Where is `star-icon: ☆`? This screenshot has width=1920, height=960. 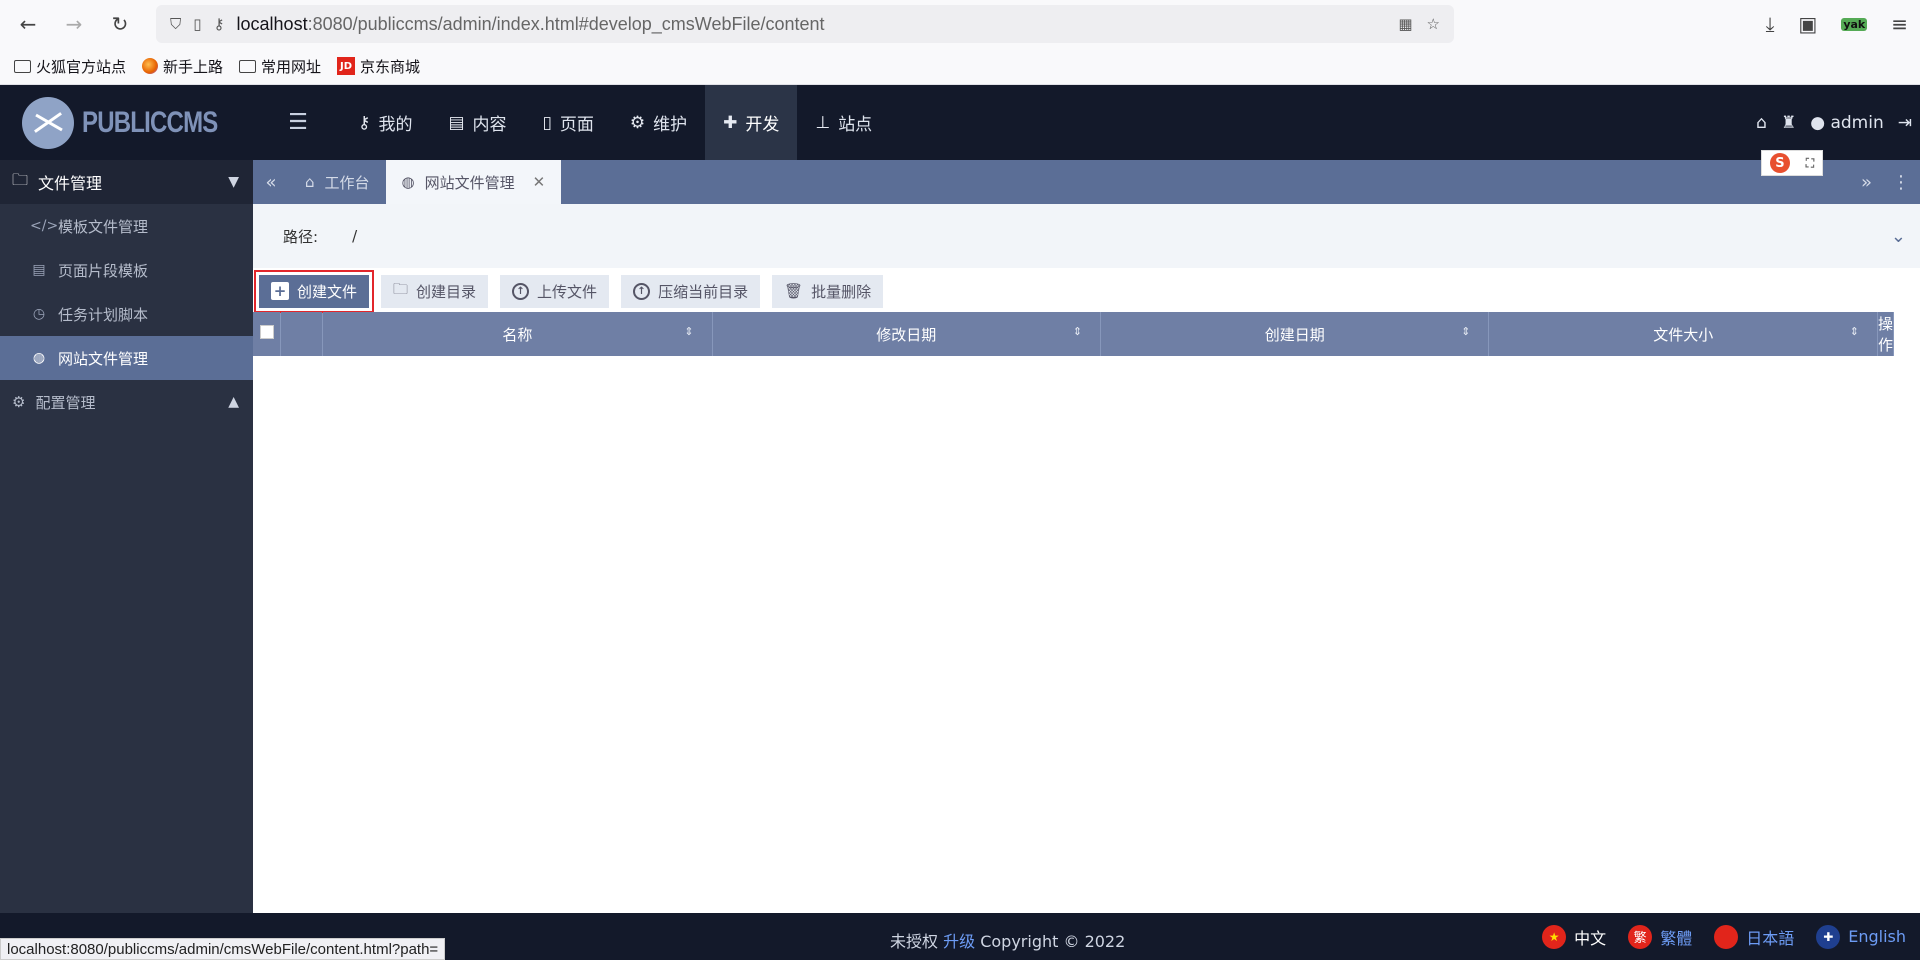
star-icon: ☆ is located at coordinates (1433, 24).